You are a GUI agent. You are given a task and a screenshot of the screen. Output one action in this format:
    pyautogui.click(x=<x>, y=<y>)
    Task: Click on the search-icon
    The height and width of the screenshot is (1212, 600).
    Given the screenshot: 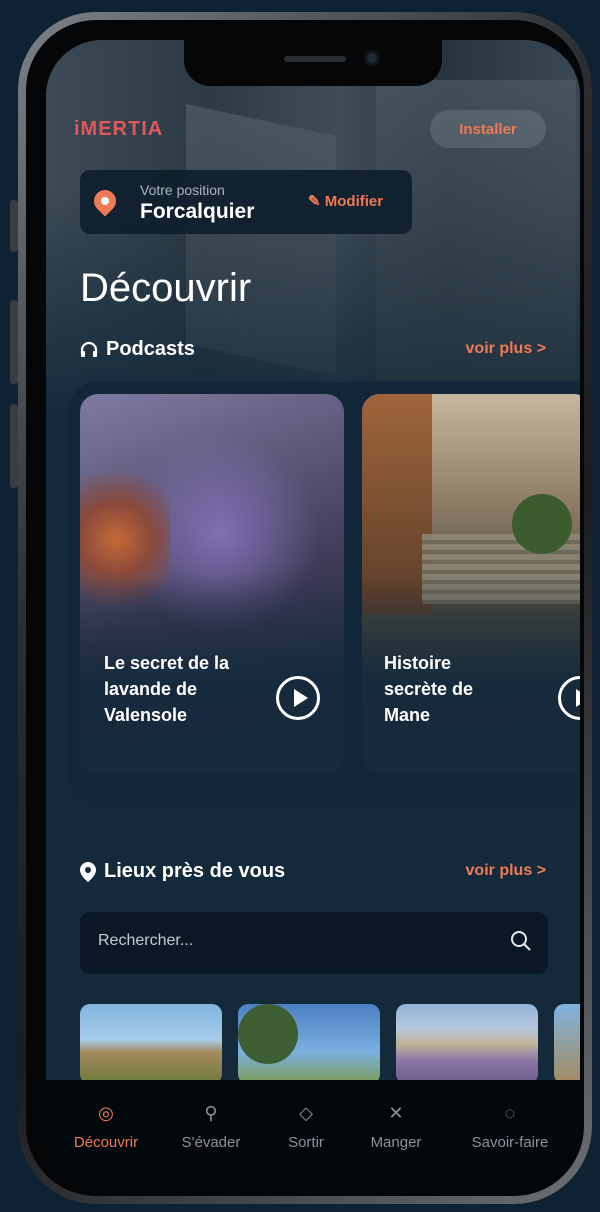 What is the action you would take?
    pyautogui.click(x=521, y=941)
    